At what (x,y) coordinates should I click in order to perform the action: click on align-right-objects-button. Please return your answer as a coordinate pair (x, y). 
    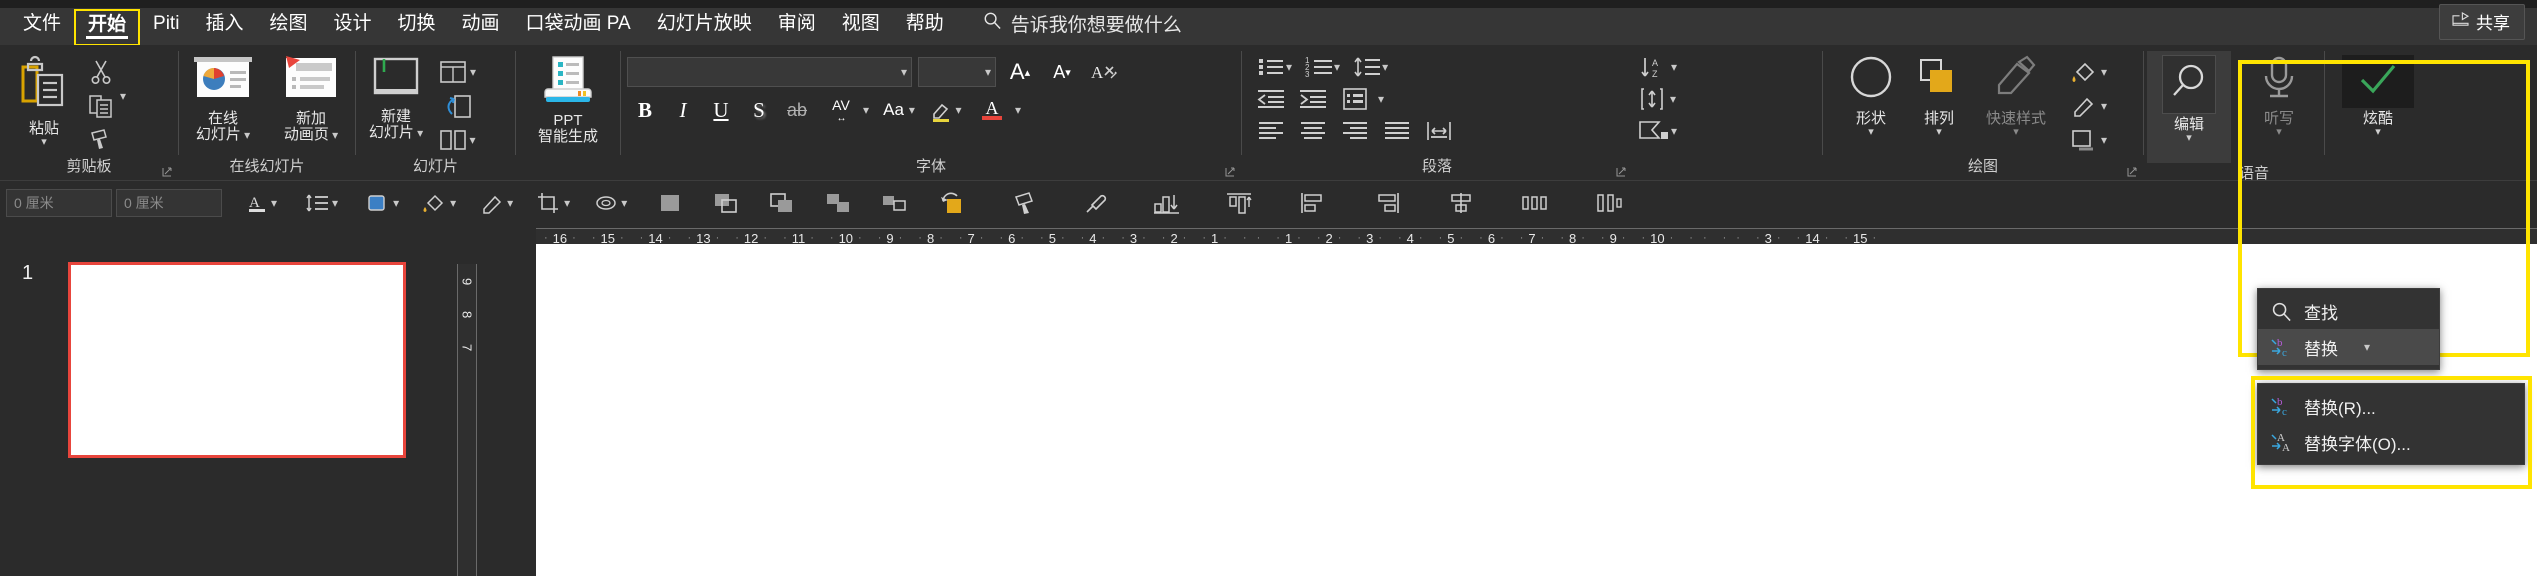
    Looking at the image, I should click on (1387, 203).